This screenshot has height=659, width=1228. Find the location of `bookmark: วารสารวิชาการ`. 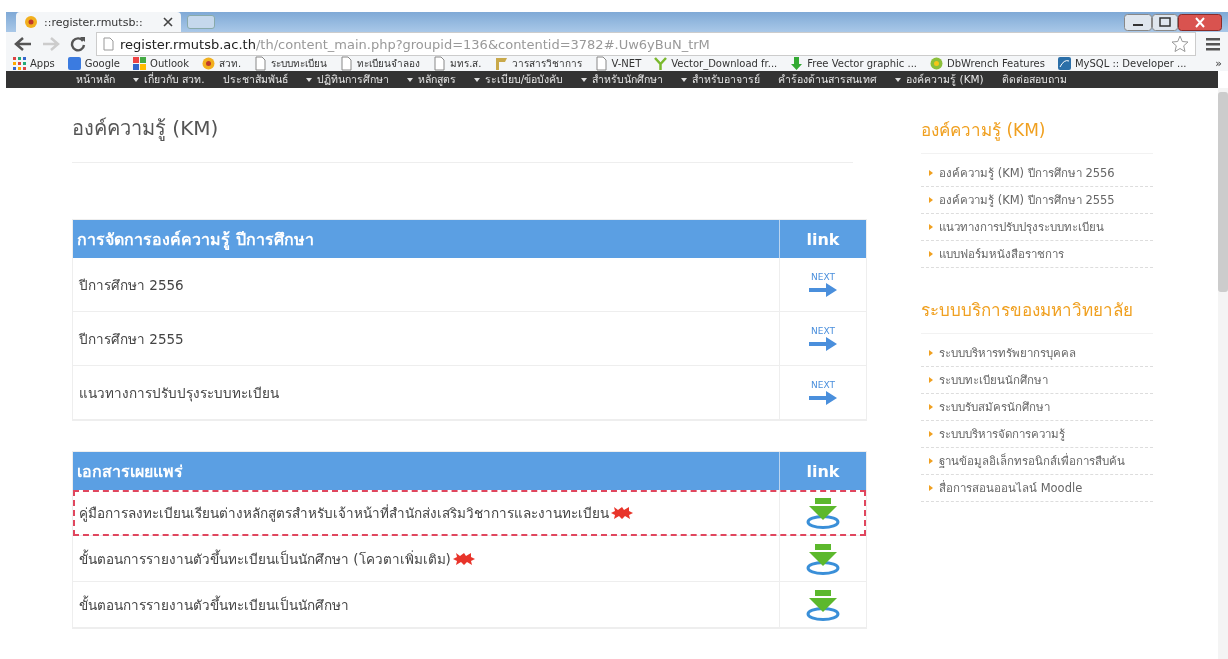

bookmark: วารสารวิชาการ is located at coordinates (537, 63).